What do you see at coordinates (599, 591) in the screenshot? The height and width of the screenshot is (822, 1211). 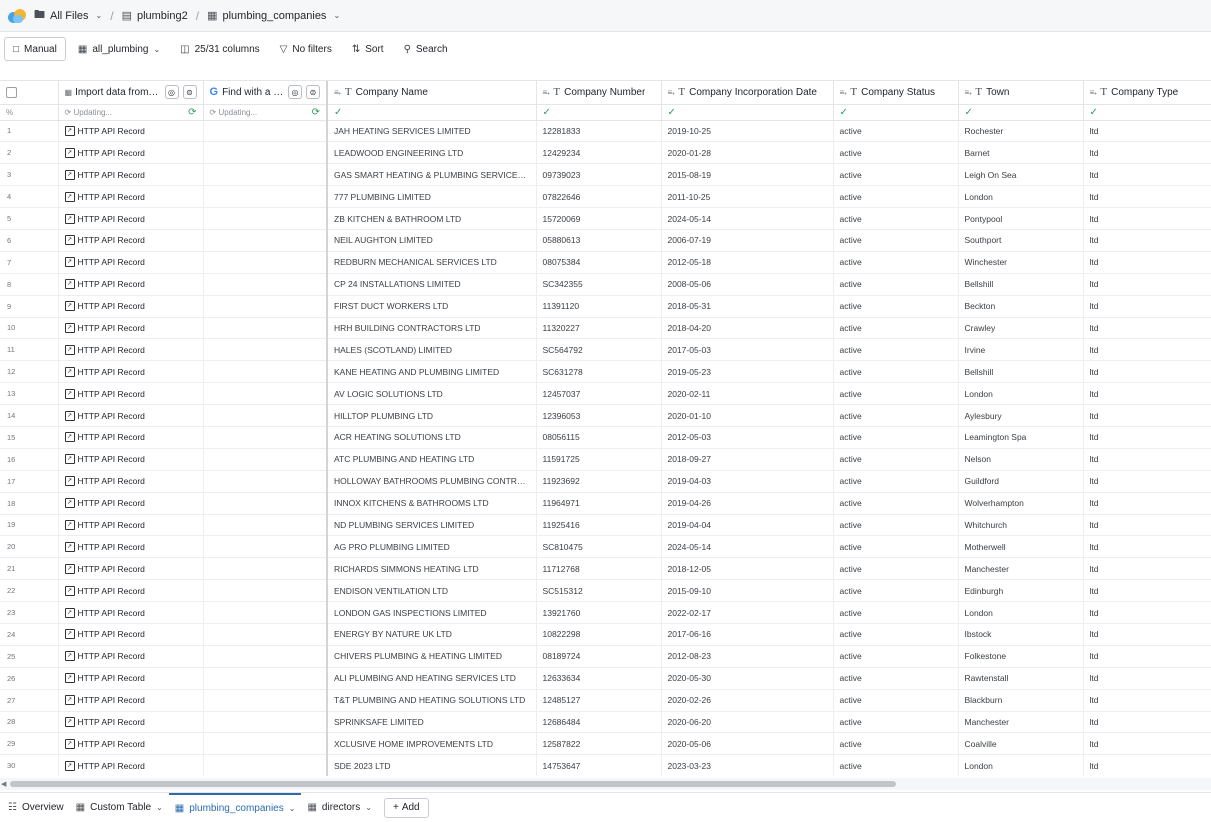 I see `company-number-cell: SC515312` at bounding box center [599, 591].